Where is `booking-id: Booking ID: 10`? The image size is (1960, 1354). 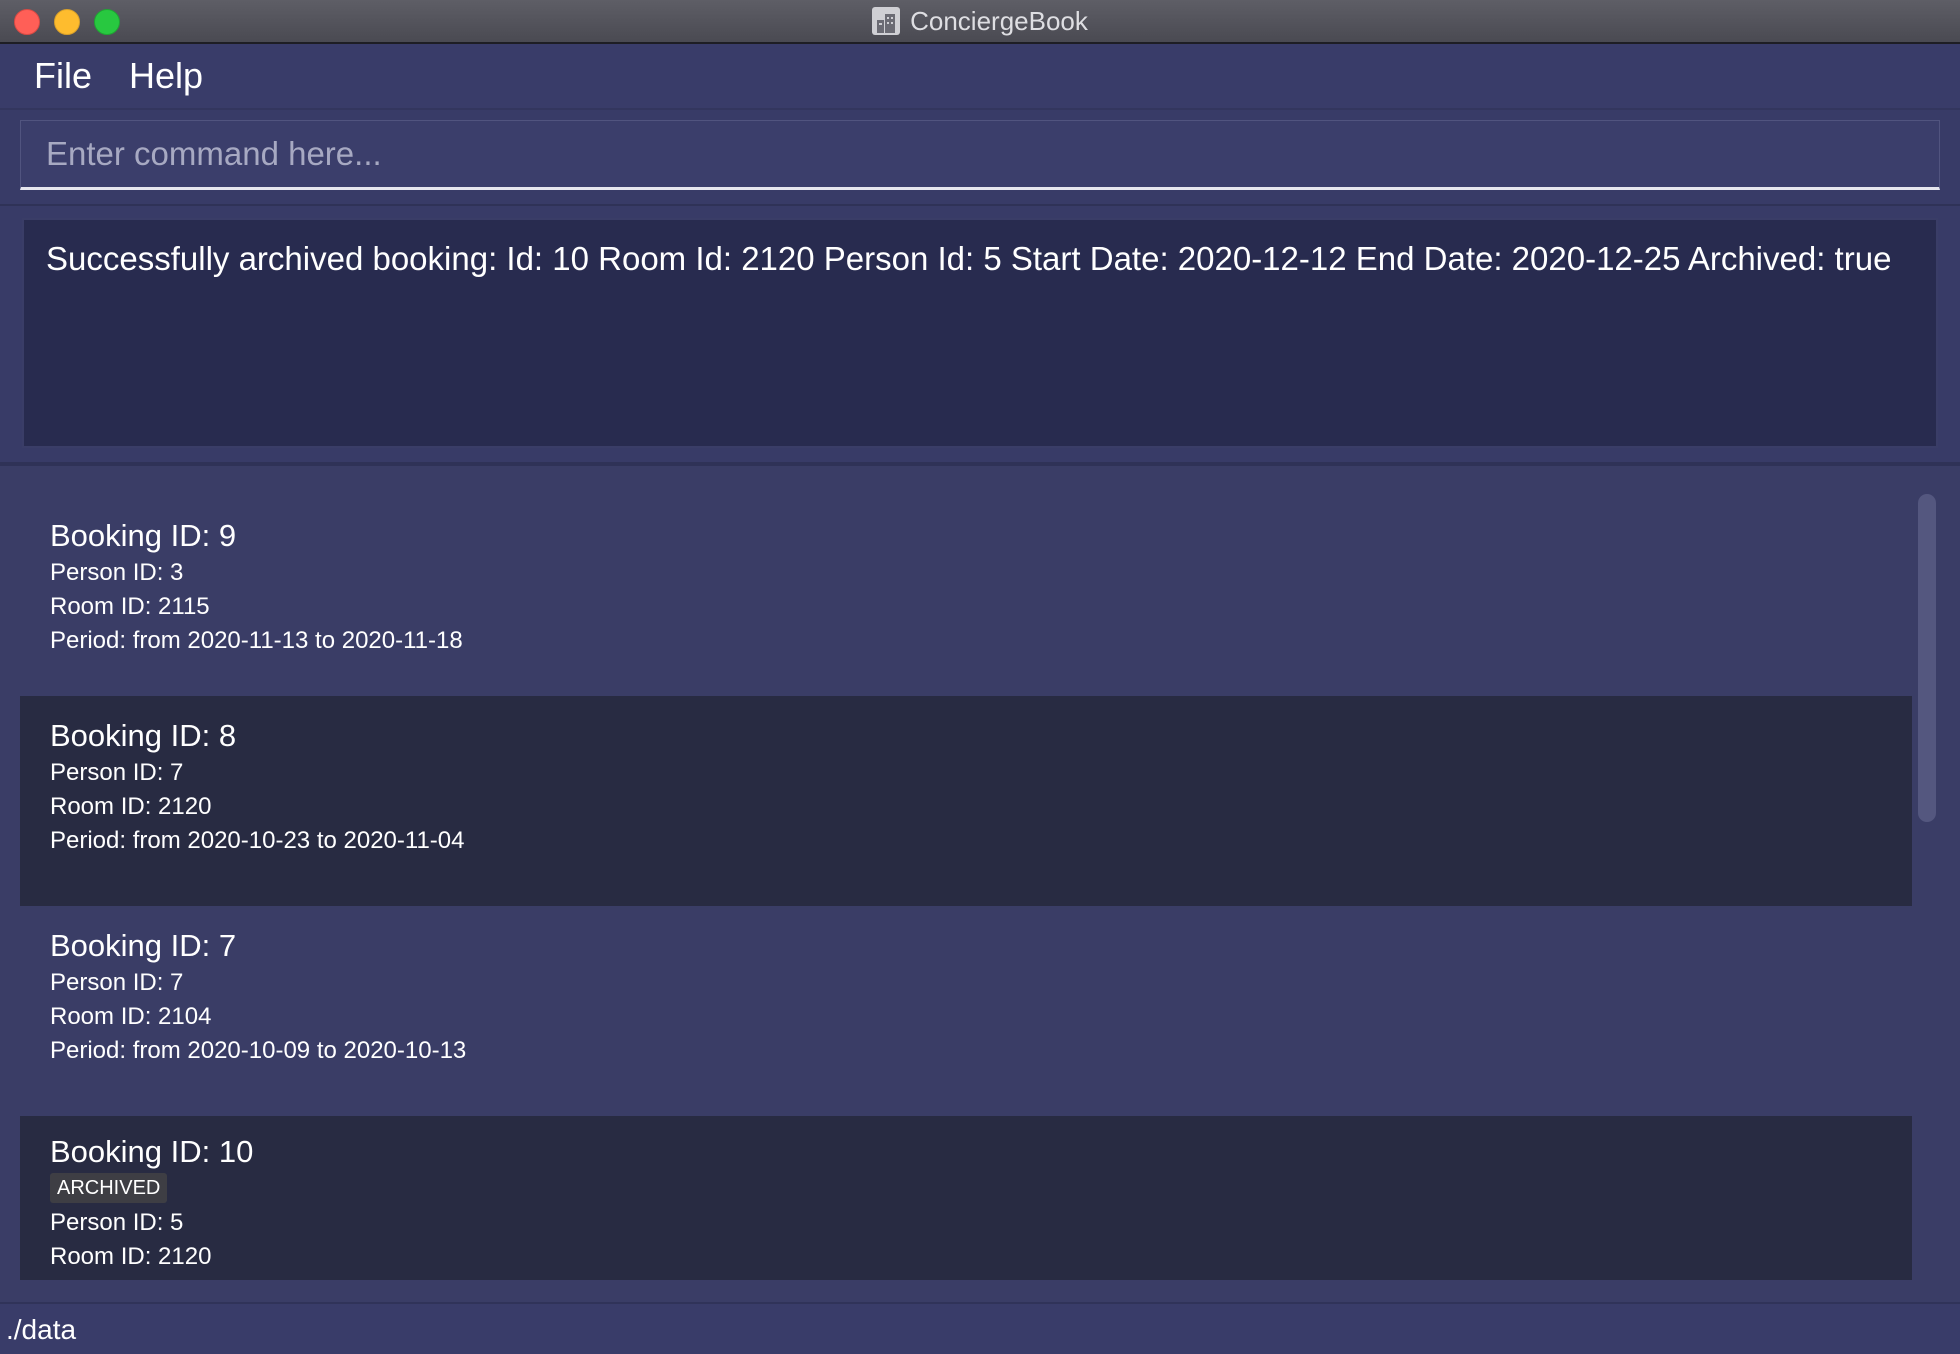
booking-id: Booking ID: 10 is located at coordinates (152, 1151).